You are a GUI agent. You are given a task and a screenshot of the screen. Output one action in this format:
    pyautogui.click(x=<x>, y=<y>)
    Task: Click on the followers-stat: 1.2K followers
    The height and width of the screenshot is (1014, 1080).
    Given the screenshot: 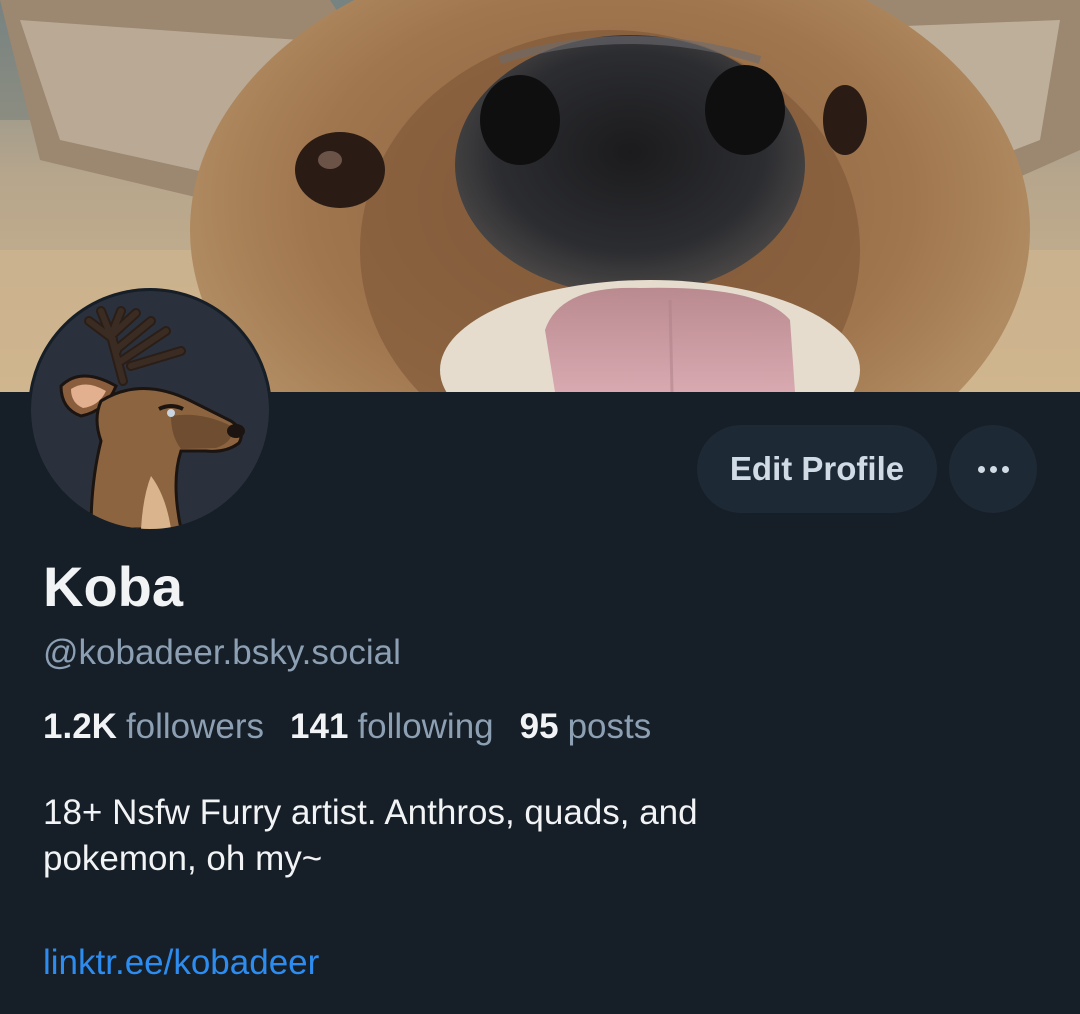 What is the action you would take?
    pyautogui.click(x=153, y=727)
    